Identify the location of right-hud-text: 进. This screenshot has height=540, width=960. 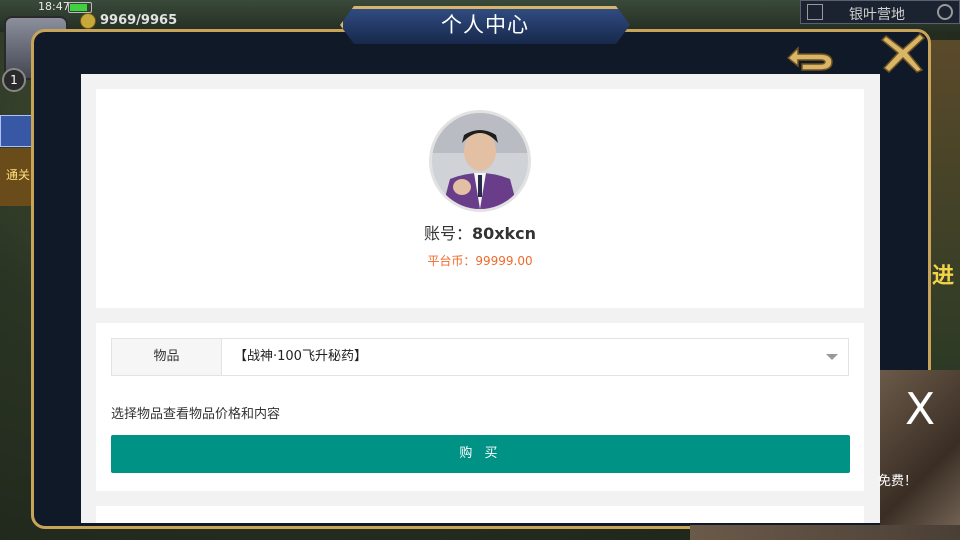
(943, 276).